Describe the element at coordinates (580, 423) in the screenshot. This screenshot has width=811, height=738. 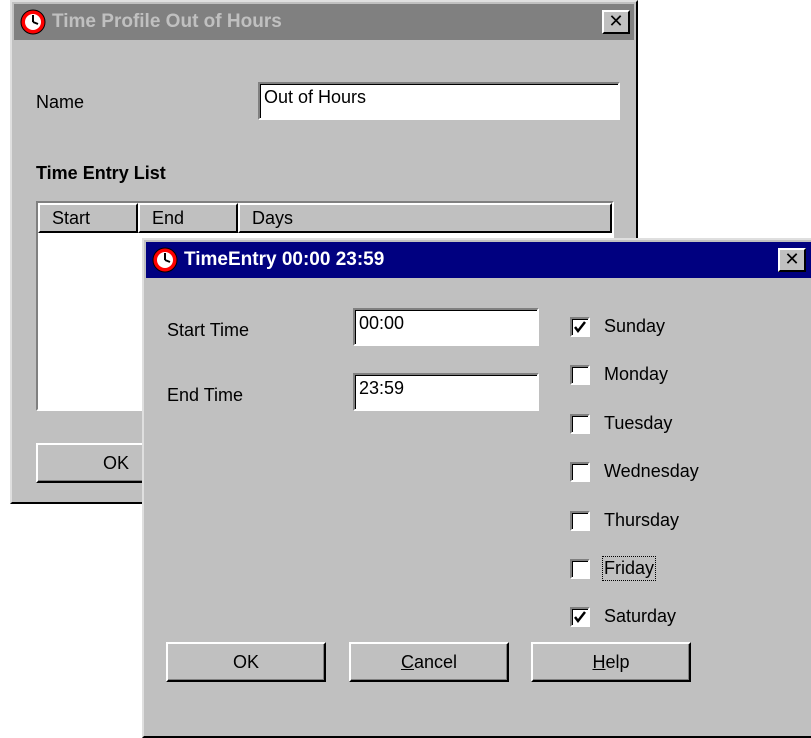
I see `tuesday-checkbox` at that location.